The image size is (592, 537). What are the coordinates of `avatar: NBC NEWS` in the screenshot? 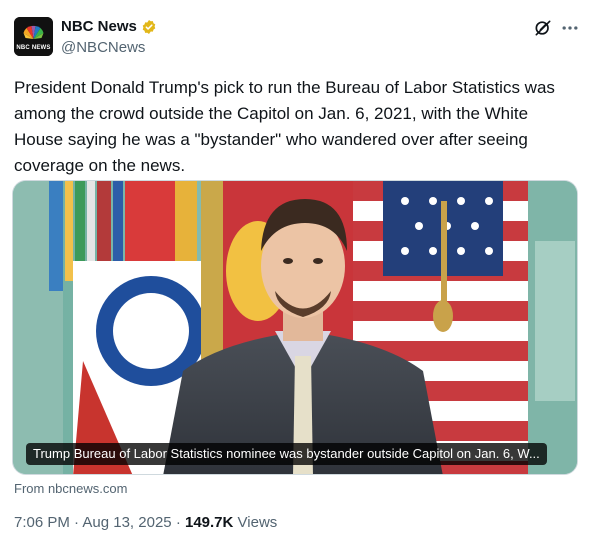 It's located at (33, 36).